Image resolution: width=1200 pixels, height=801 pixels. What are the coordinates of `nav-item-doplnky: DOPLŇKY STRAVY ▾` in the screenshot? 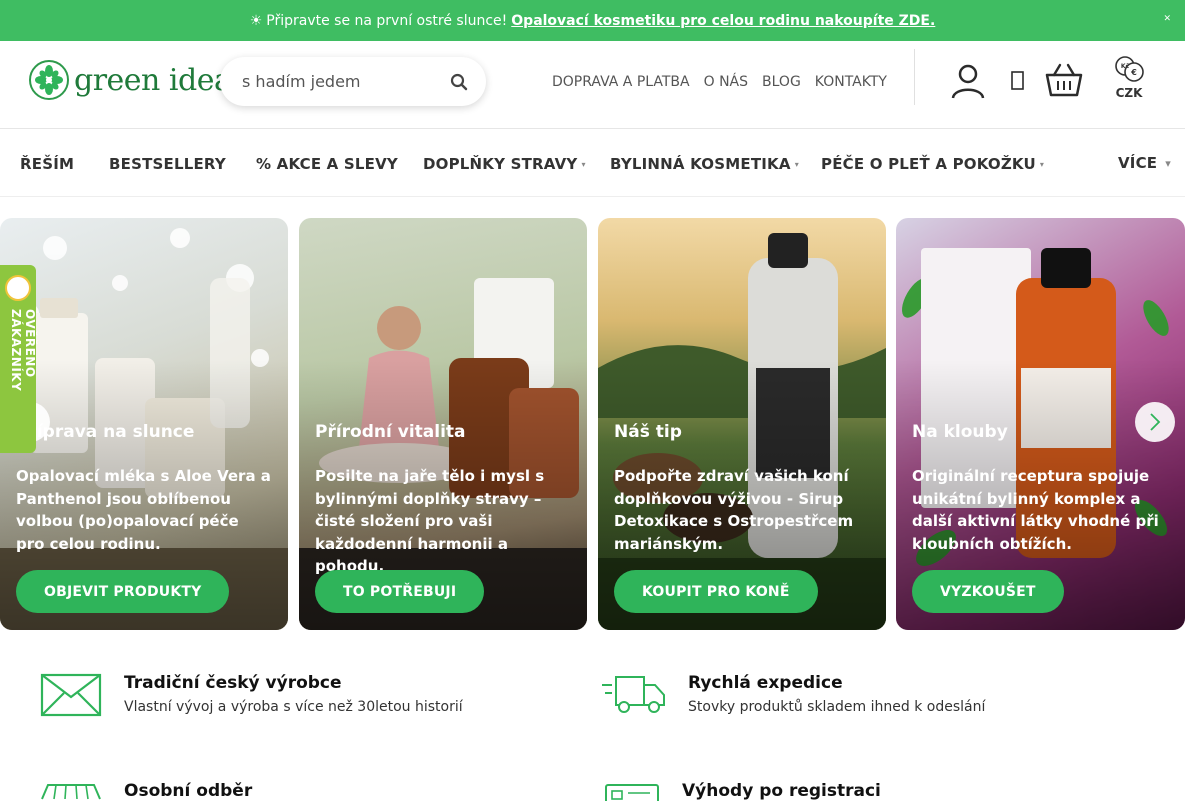 It's located at (504, 164).